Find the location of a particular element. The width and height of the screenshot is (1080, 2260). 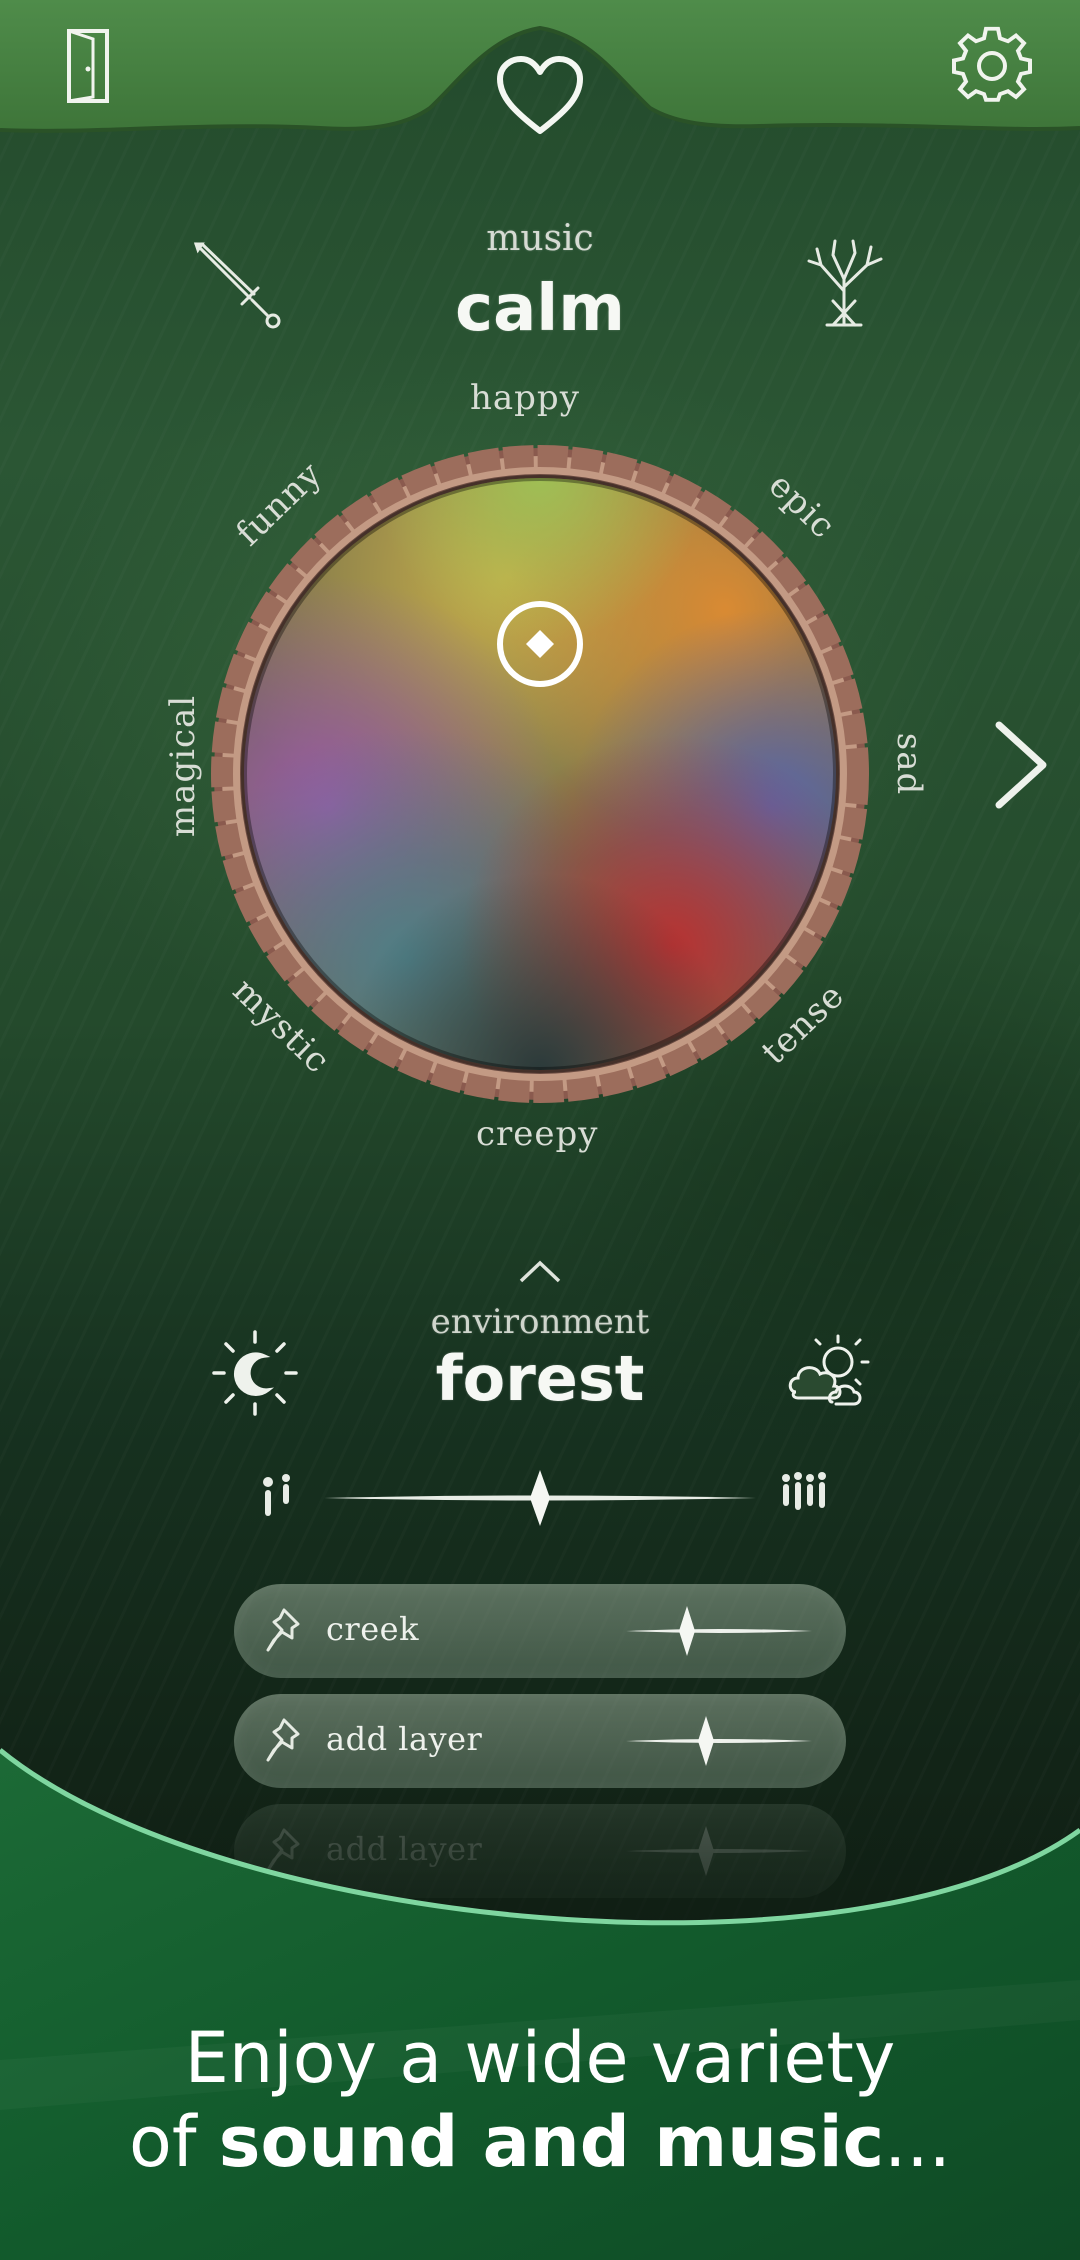

chevron-up-icon is located at coordinates (540, 1271).